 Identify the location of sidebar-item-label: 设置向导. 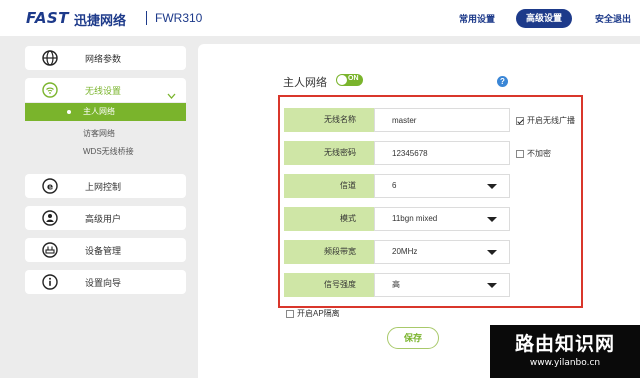
(103, 282).